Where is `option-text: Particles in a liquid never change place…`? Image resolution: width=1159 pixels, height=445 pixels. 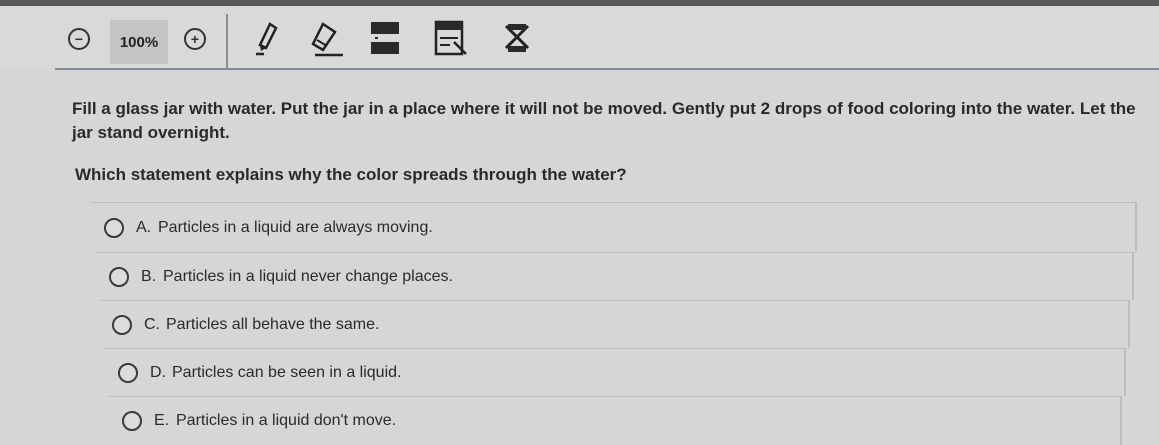
option-text: Particles in a liquid never change place… is located at coordinates (308, 276).